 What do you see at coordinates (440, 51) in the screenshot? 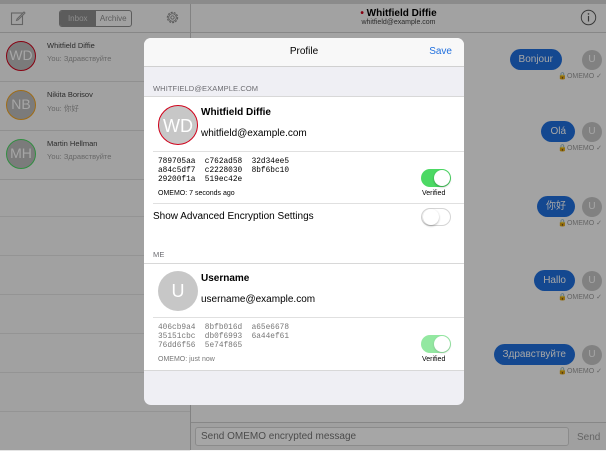
I see `save-button: Save` at bounding box center [440, 51].